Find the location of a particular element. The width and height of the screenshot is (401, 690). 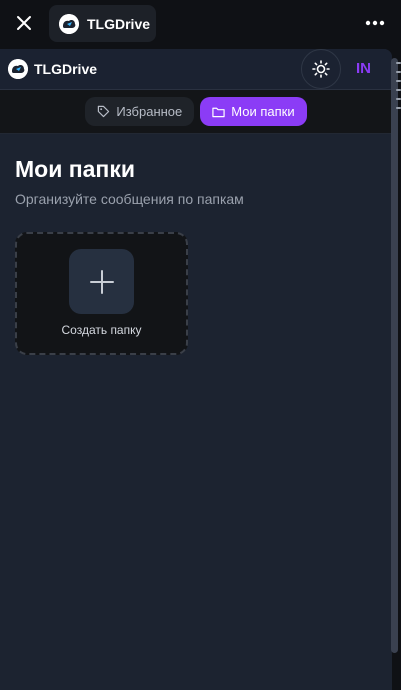

folder-icon is located at coordinates (218, 112).